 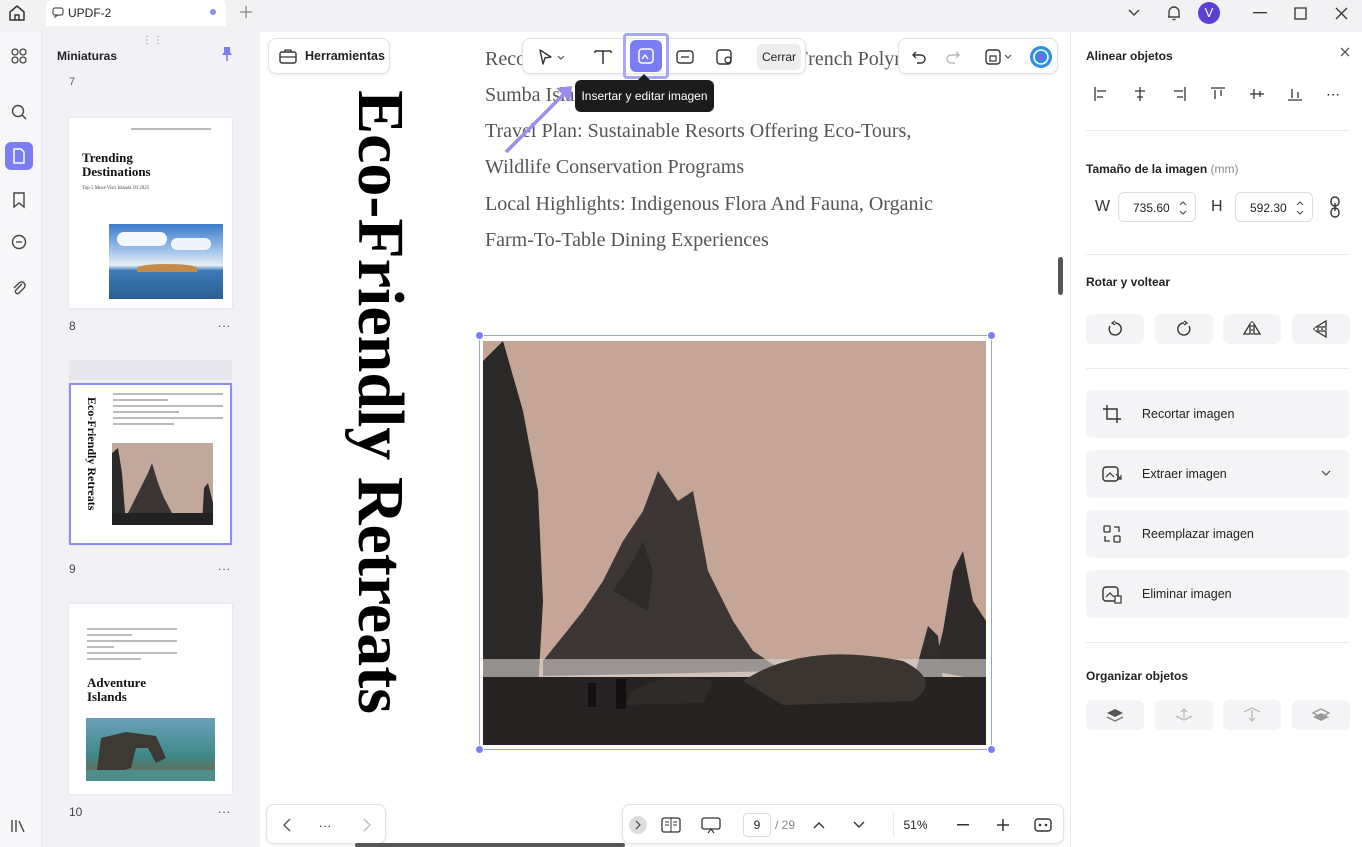 What do you see at coordinates (1217, 474) in the screenshot?
I see `extract-image-button: Extraer imagen` at bounding box center [1217, 474].